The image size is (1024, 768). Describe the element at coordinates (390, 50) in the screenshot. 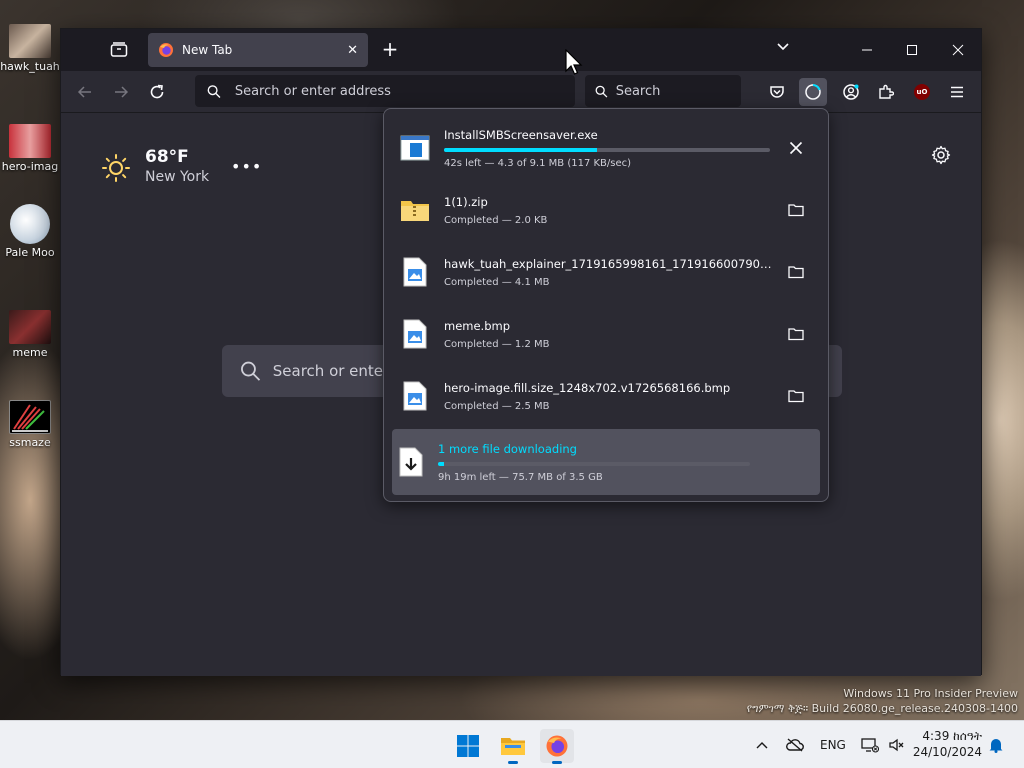

I see `new-tab-button: +` at that location.